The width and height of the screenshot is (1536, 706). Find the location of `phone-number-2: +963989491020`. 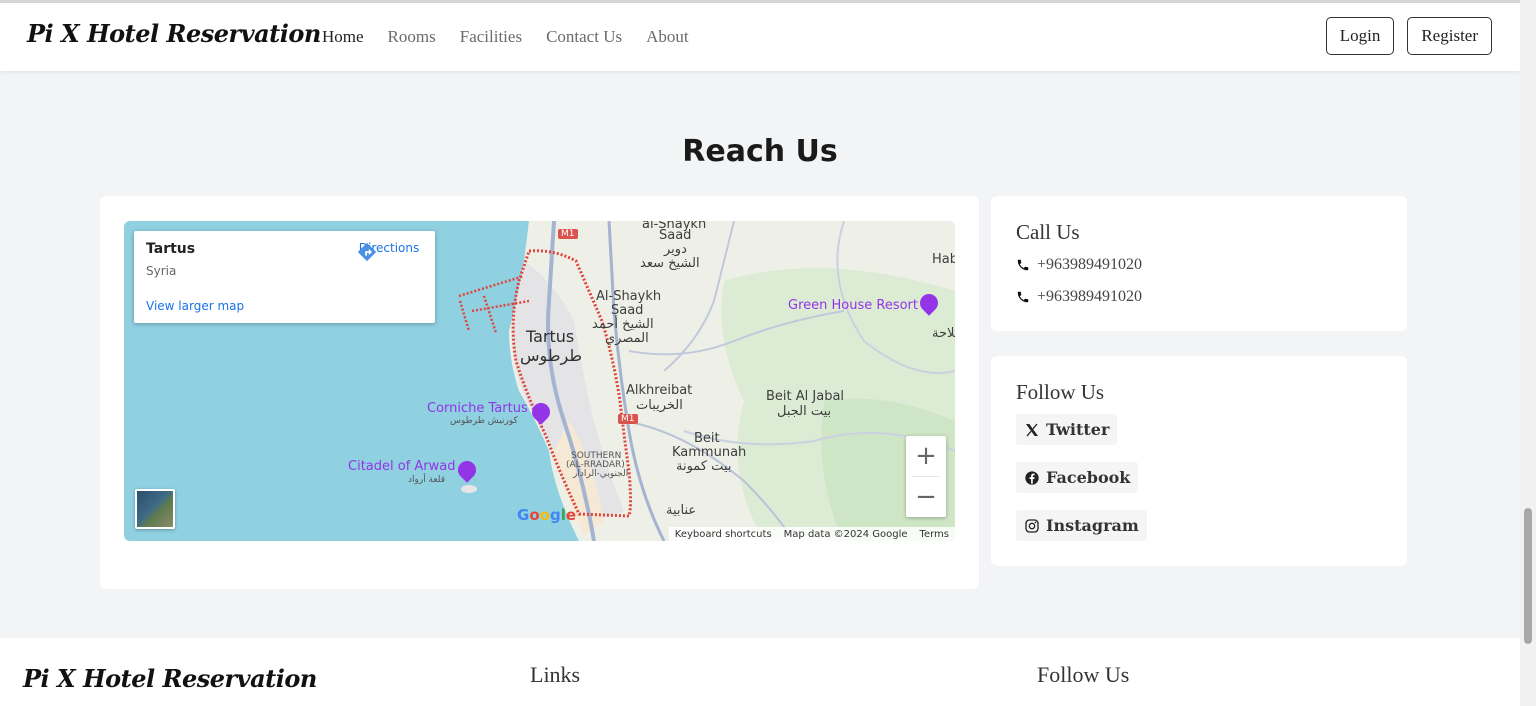

phone-number-2: +963989491020 is located at coordinates (1079, 297).